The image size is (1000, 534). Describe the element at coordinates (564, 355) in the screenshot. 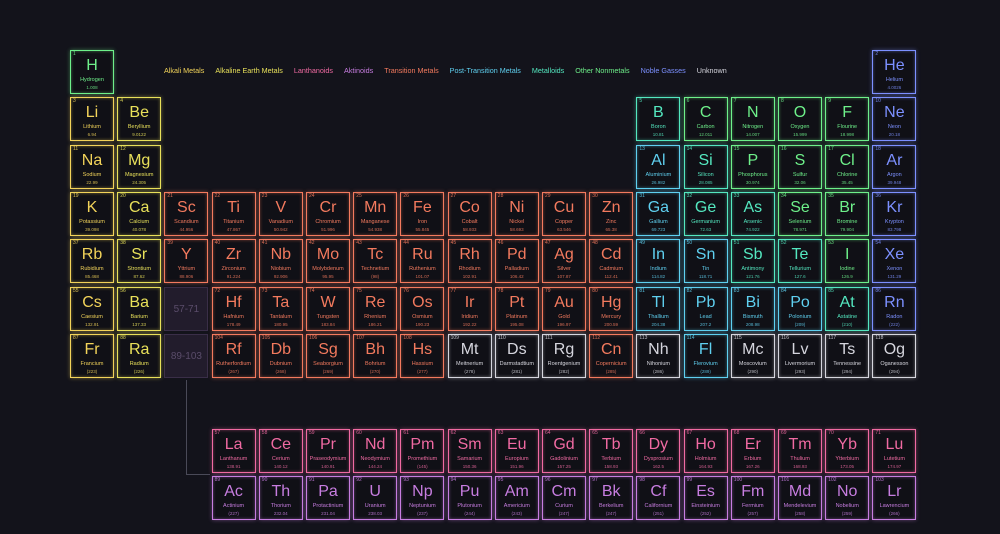

I see `element-rg: 111 Rg Roentgenium (282)` at that location.